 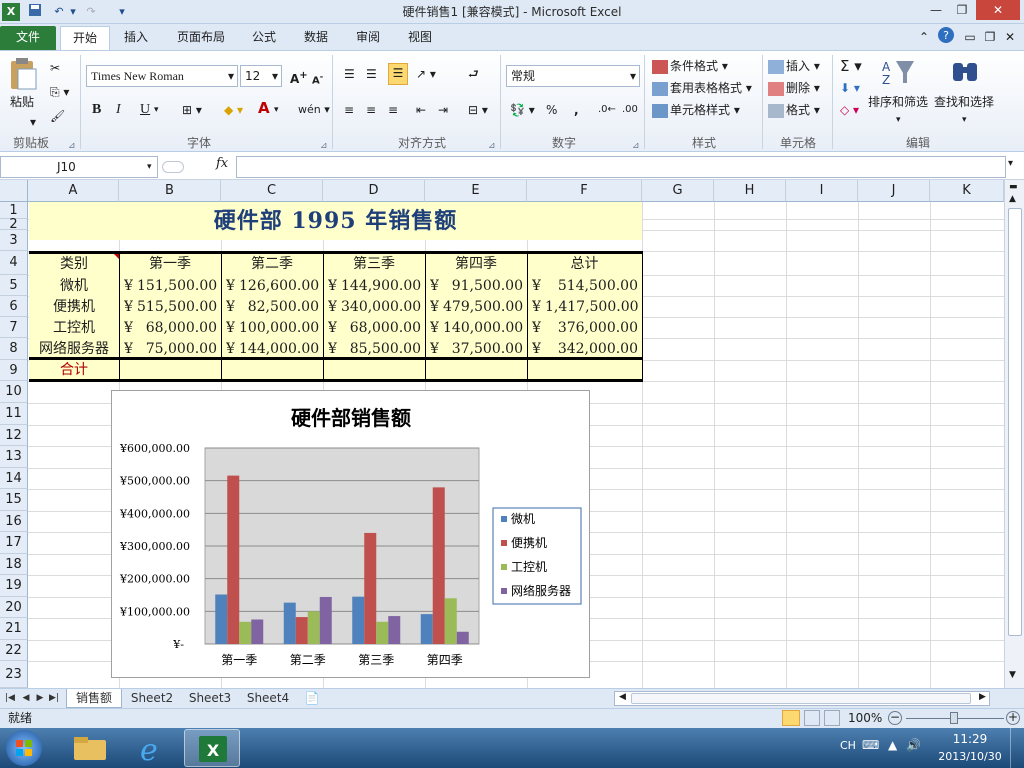 What do you see at coordinates (584, 191) in the screenshot?
I see `column-header: F` at bounding box center [584, 191].